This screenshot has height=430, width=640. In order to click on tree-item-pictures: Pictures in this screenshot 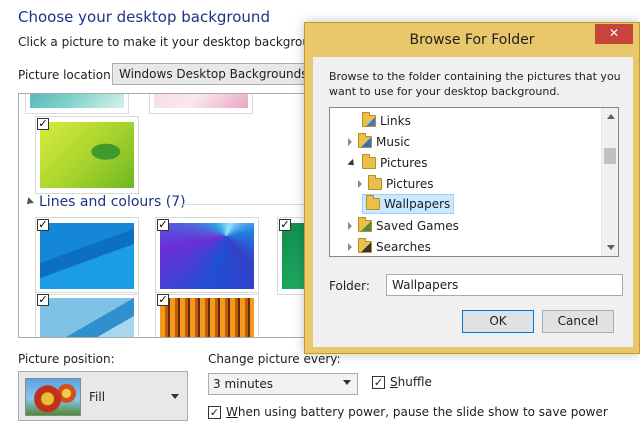, I will do `click(387, 163)`.